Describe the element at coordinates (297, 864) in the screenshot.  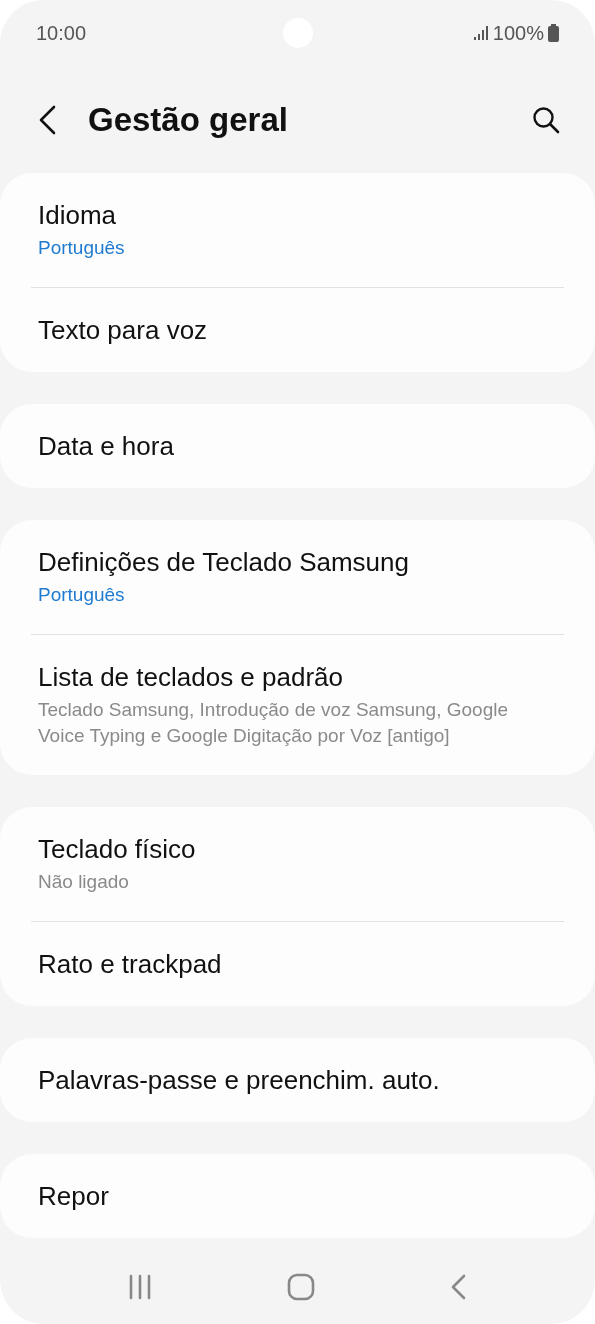
I see `settings-item: Teclado físico Não ligado` at that location.